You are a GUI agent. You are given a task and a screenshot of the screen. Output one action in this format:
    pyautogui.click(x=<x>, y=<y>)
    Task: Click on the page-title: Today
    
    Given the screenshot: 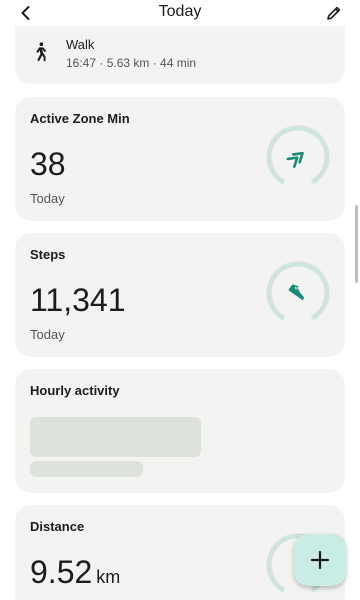 What is the action you would take?
    pyautogui.click(x=180, y=11)
    